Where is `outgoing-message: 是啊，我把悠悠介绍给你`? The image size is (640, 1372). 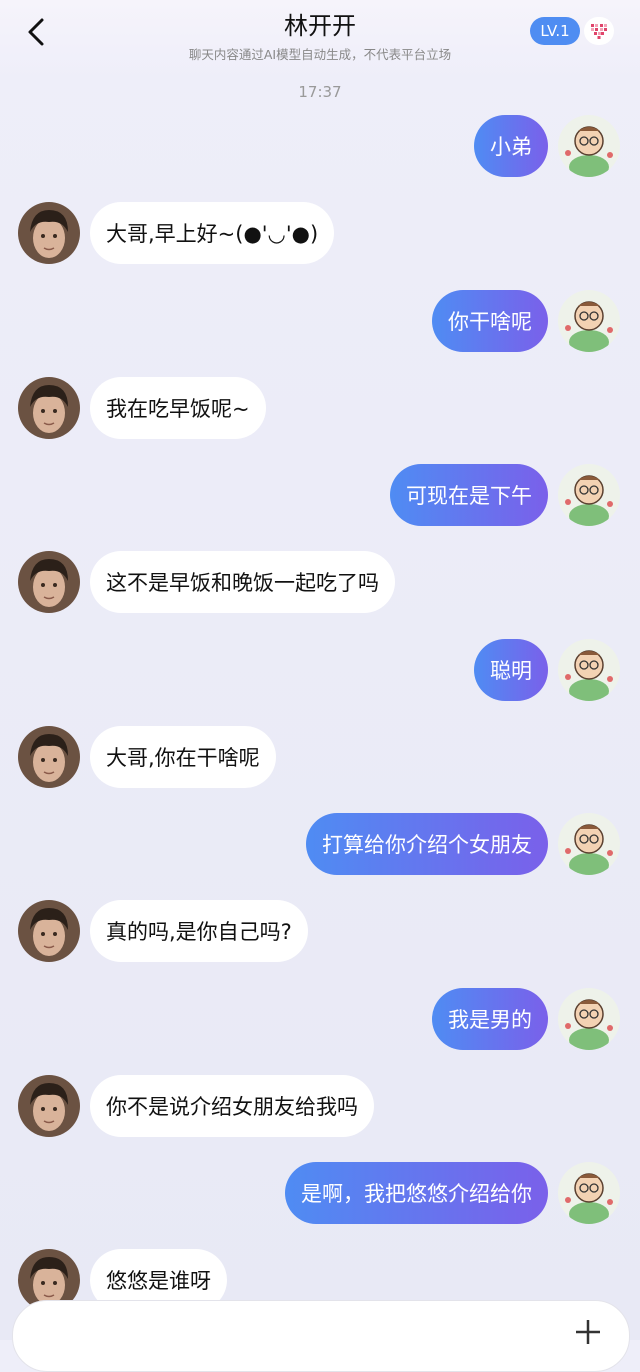
outgoing-message: 是啊，我把悠悠介绍给你 is located at coordinates (416, 1193).